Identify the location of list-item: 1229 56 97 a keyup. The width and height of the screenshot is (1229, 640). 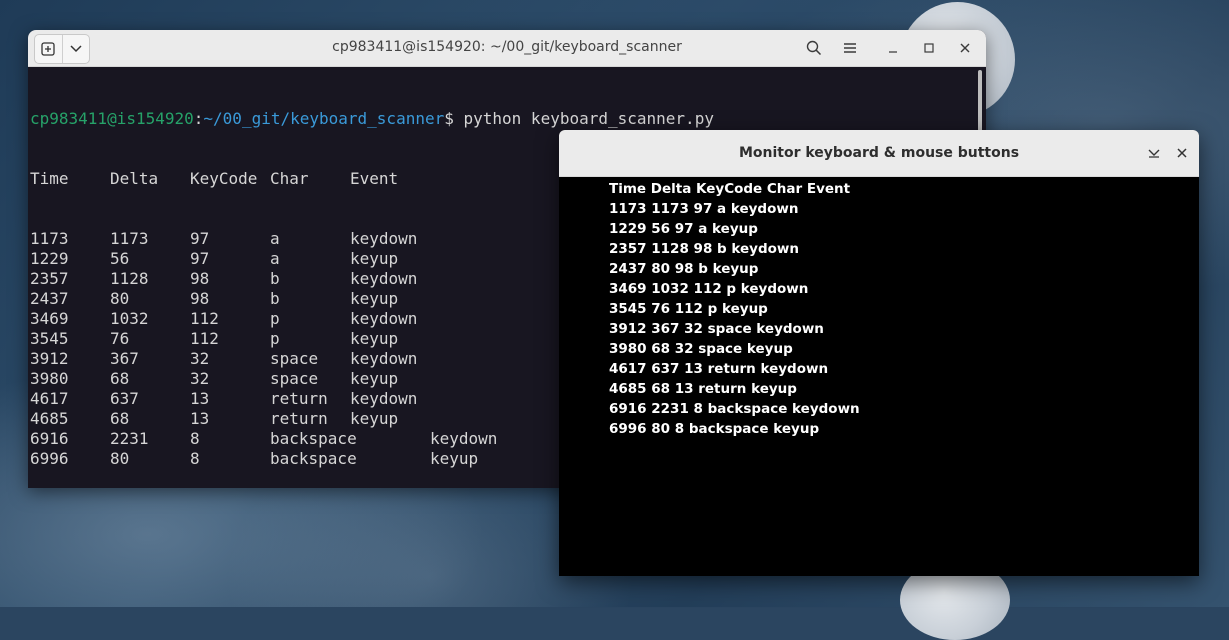
(683, 229).